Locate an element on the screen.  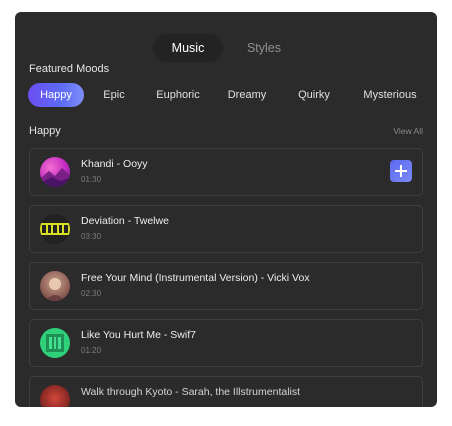
tab-bar: Music Styles is located at coordinates (238, 48).